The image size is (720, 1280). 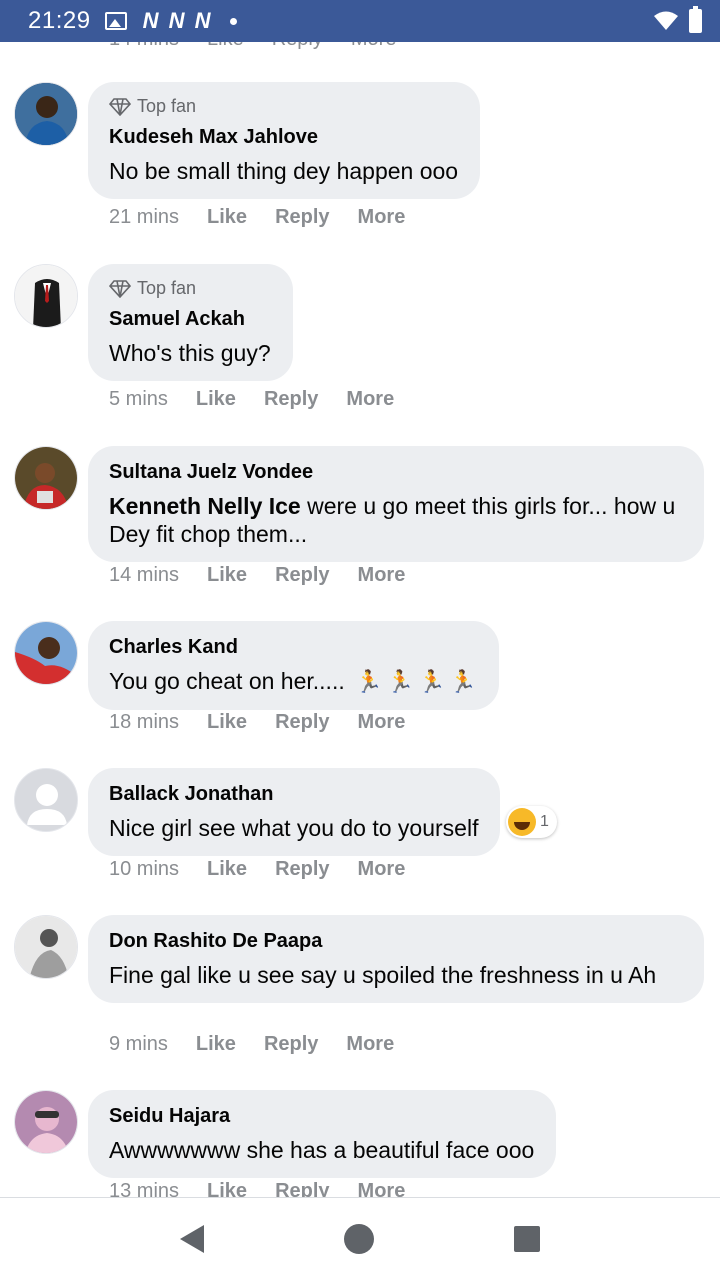 What do you see at coordinates (322, 1150) in the screenshot?
I see `comment-text: Awwwwwww she has a beautiful face ooo` at bounding box center [322, 1150].